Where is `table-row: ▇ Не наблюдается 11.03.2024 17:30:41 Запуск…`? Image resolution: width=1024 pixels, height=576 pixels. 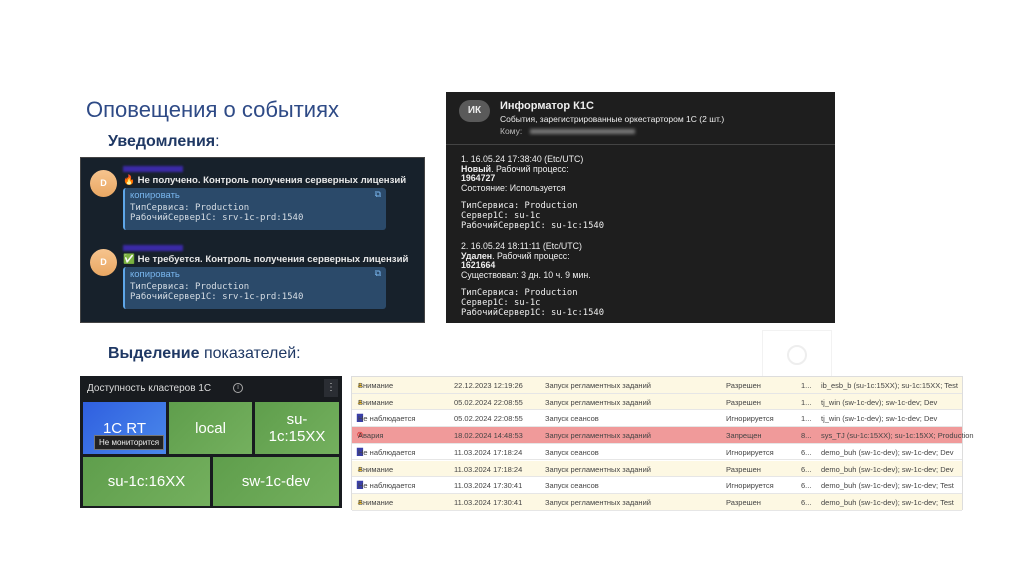 table-row: ▇ Не наблюдается 11.03.2024 17:30:41 Запуск… is located at coordinates (657, 485).